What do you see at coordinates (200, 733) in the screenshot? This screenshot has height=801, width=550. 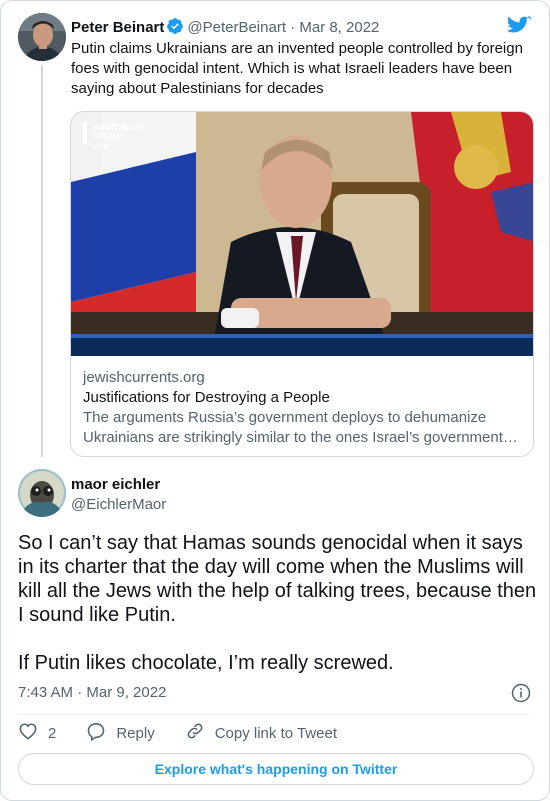 I see `link-icon` at bounding box center [200, 733].